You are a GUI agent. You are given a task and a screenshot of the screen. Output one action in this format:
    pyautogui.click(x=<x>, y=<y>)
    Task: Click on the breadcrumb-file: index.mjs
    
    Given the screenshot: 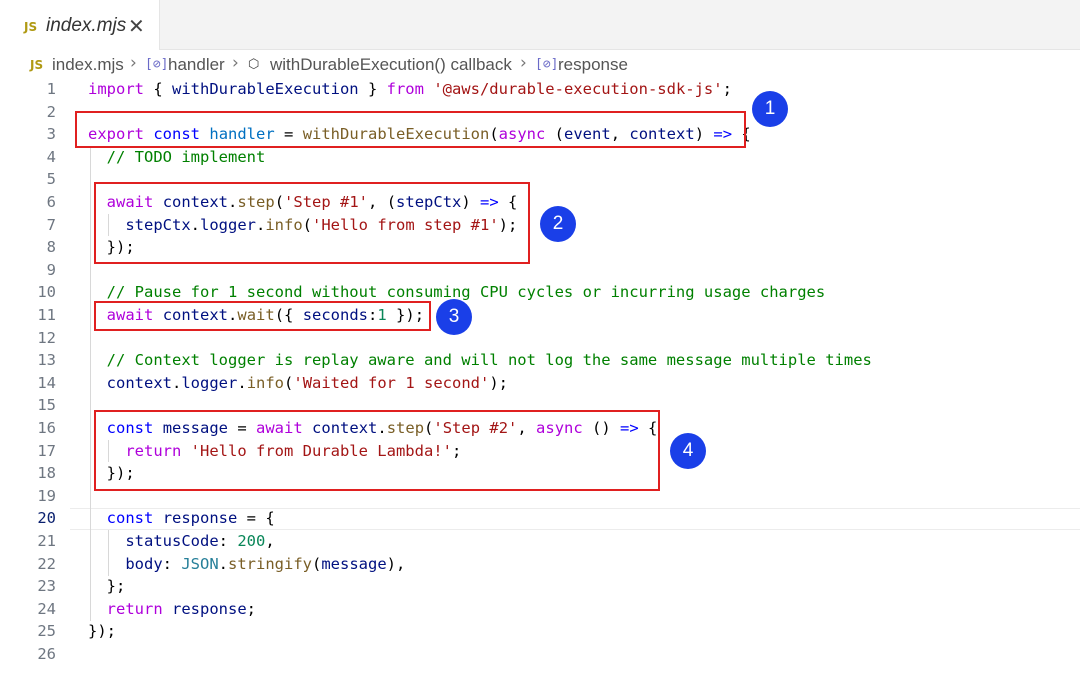 What is the action you would take?
    pyautogui.click(x=88, y=65)
    